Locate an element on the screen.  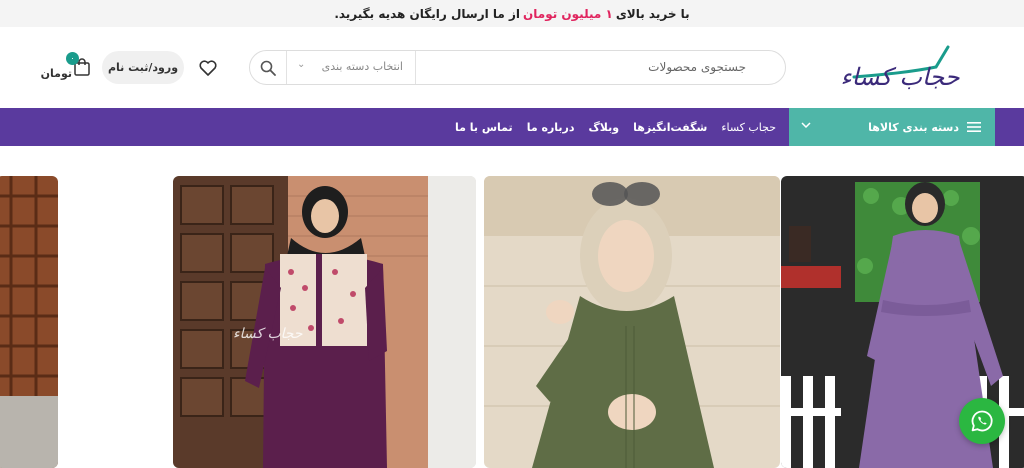
slide-photo is located at coordinates (29, 322).